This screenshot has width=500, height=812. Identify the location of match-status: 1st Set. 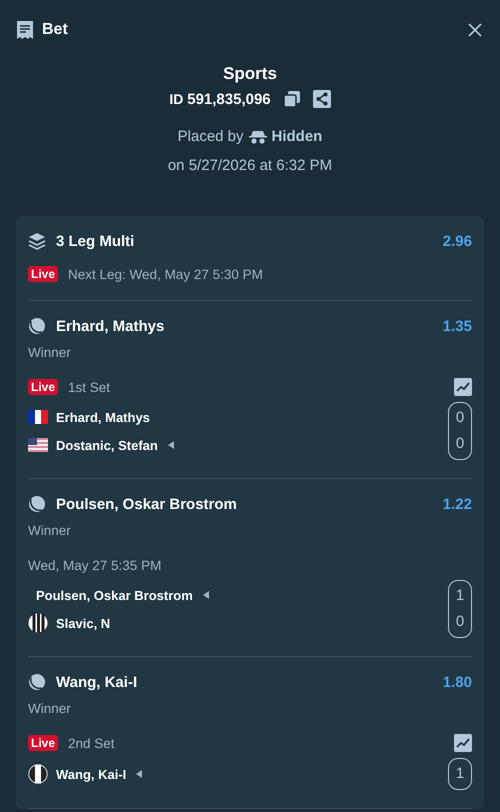
(89, 387).